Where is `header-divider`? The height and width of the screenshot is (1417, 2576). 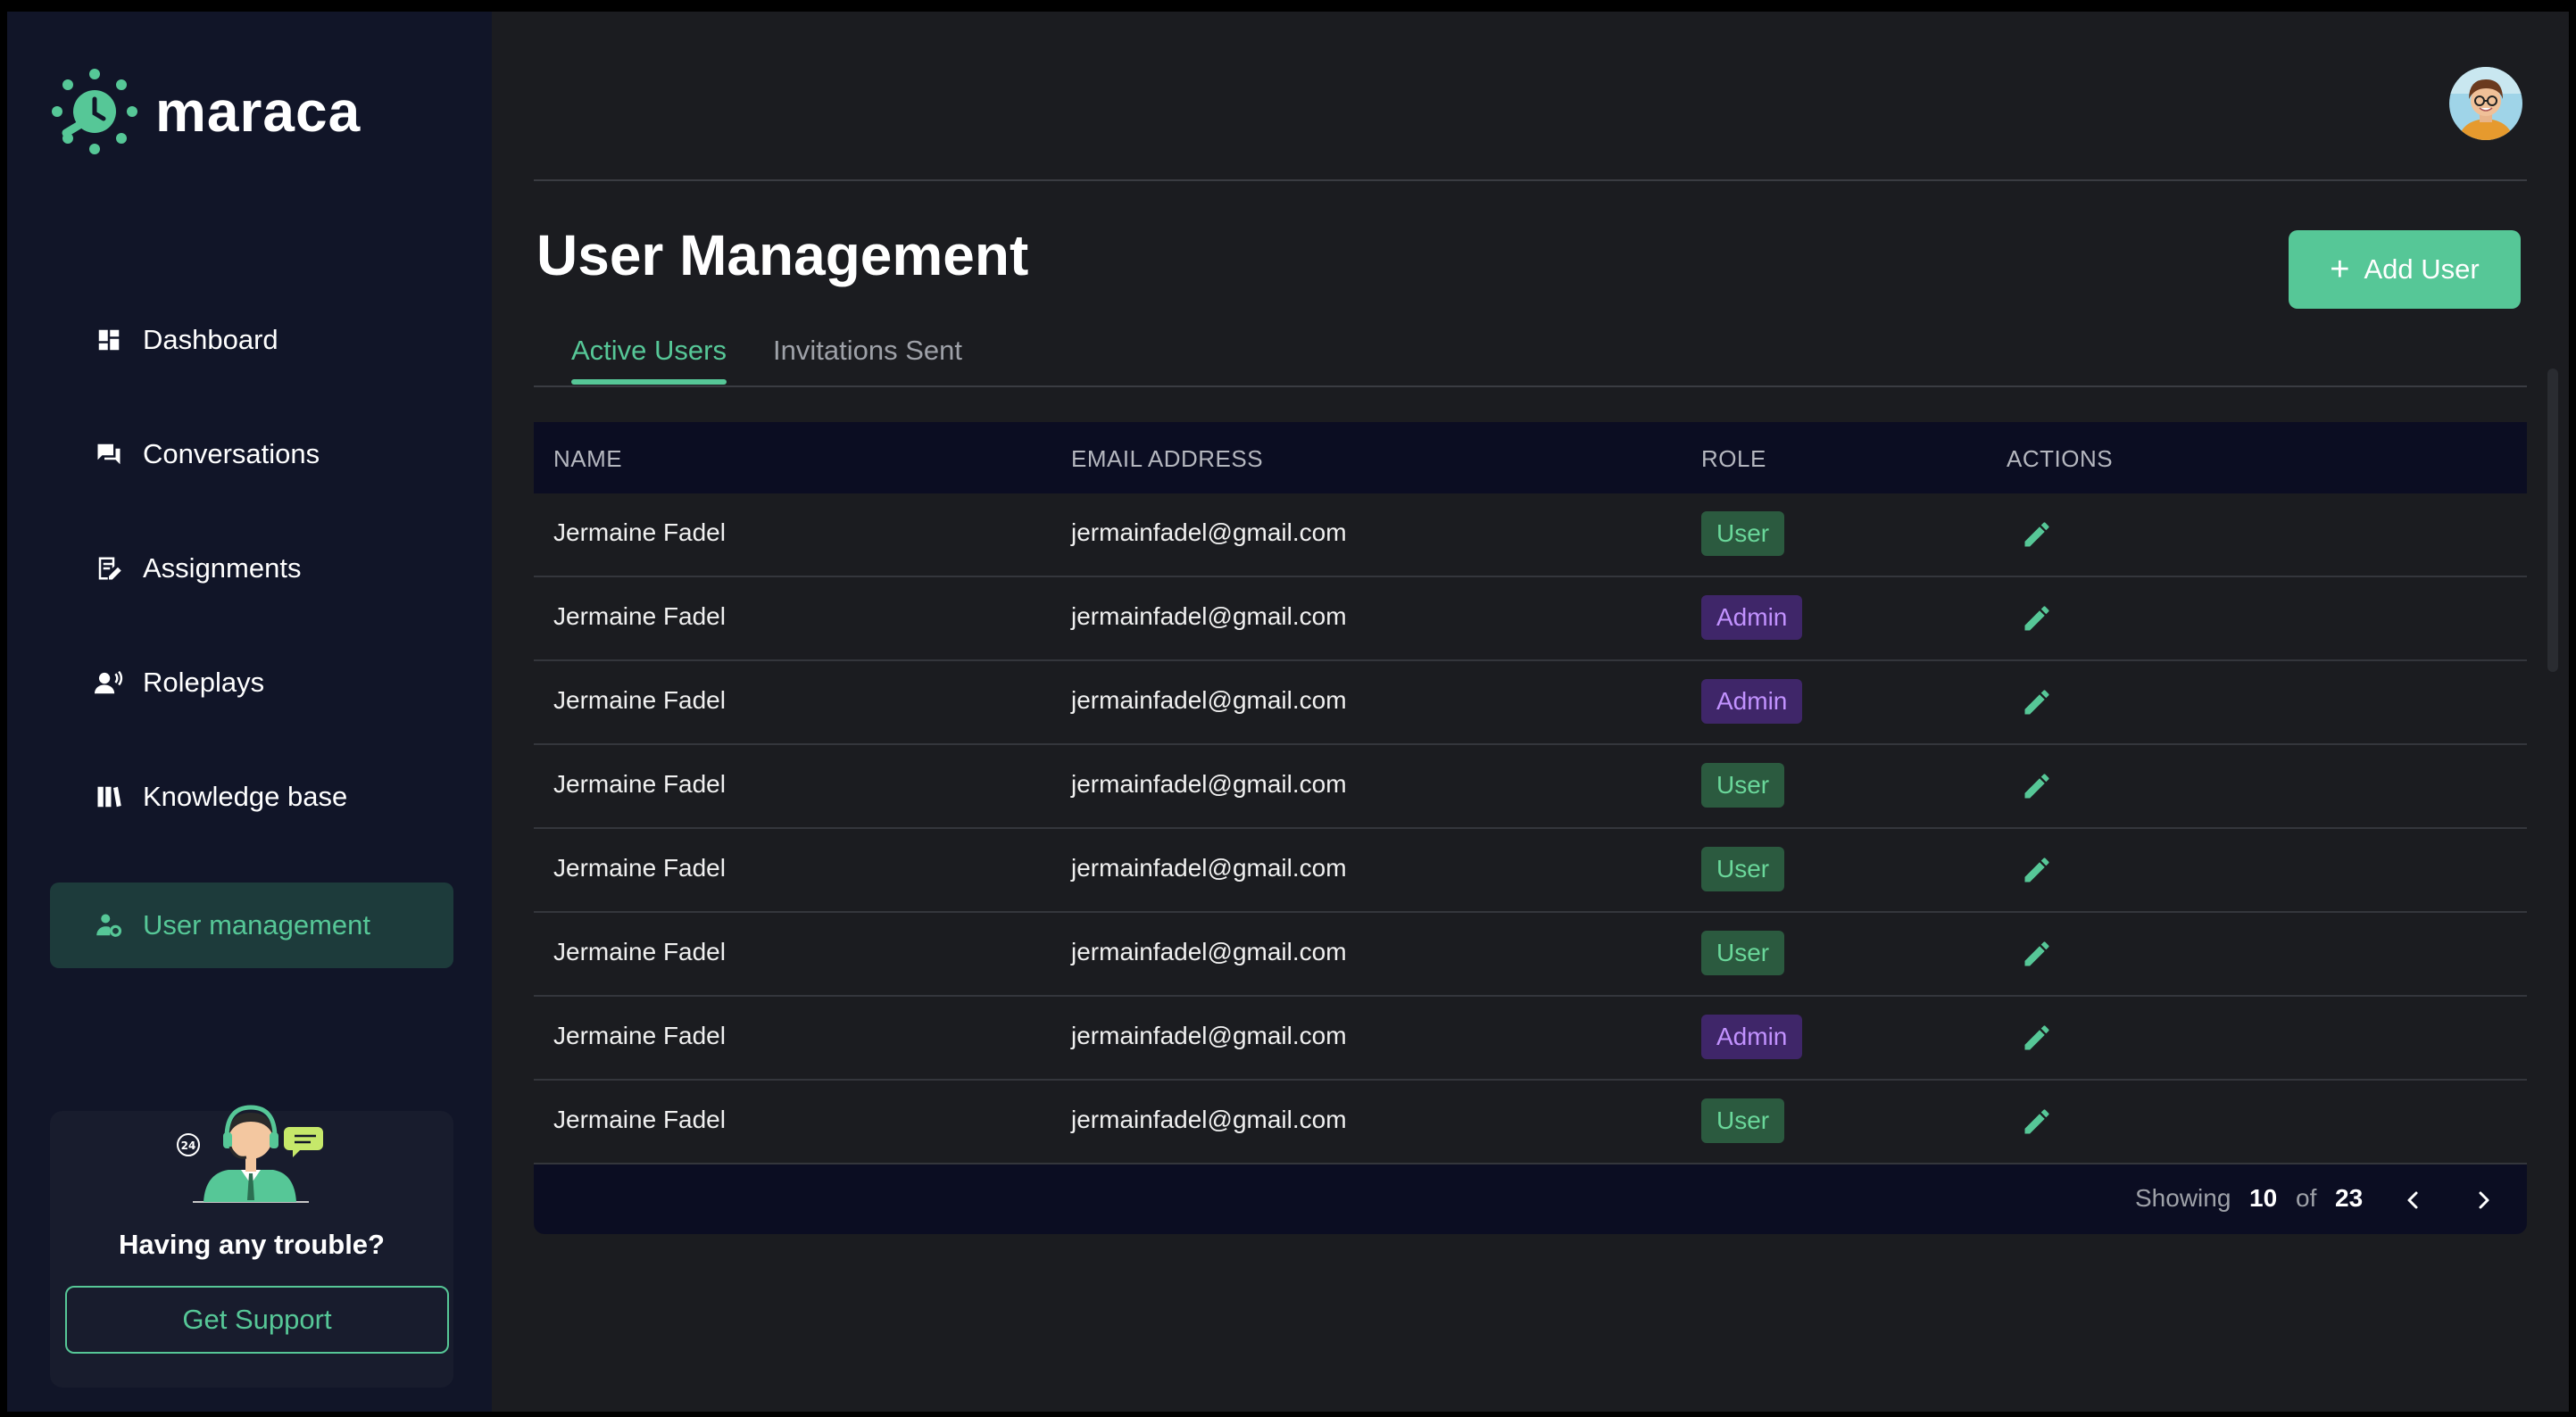
header-divider is located at coordinates (1530, 180).